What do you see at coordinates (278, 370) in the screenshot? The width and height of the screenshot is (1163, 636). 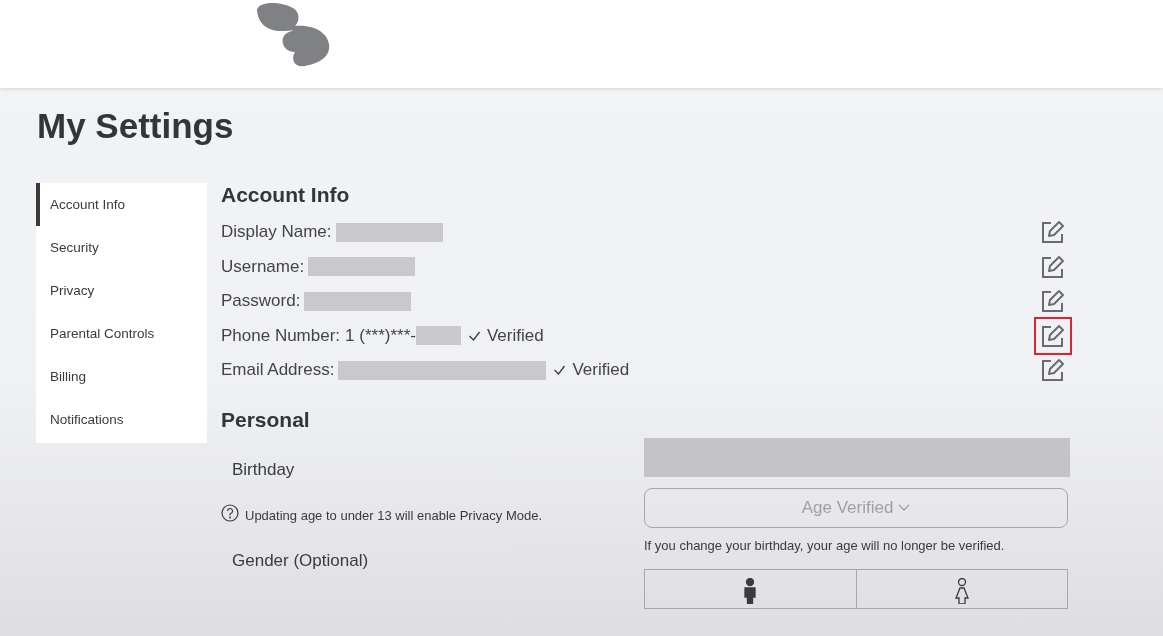 I see `field-label: Email Address:` at bounding box center [278, 370].